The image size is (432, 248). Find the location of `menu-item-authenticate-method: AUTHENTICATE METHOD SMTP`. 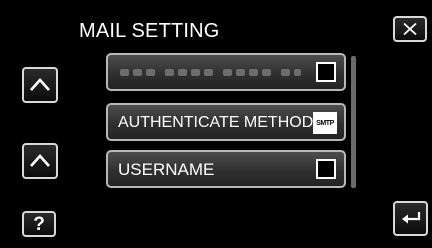

menu-item-authenticate-method: AUTHENTICATE METHOD SMTP is located at coordinates (226, 122).